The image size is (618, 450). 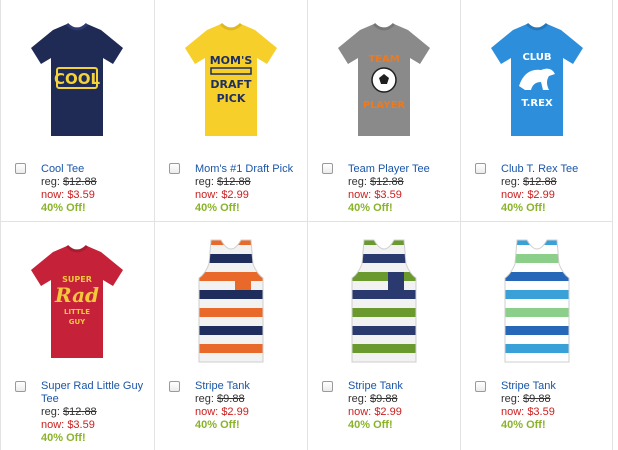 I want to click on product-name-link: Mom's #1 Draft Pick, so click(x=249, y=169).